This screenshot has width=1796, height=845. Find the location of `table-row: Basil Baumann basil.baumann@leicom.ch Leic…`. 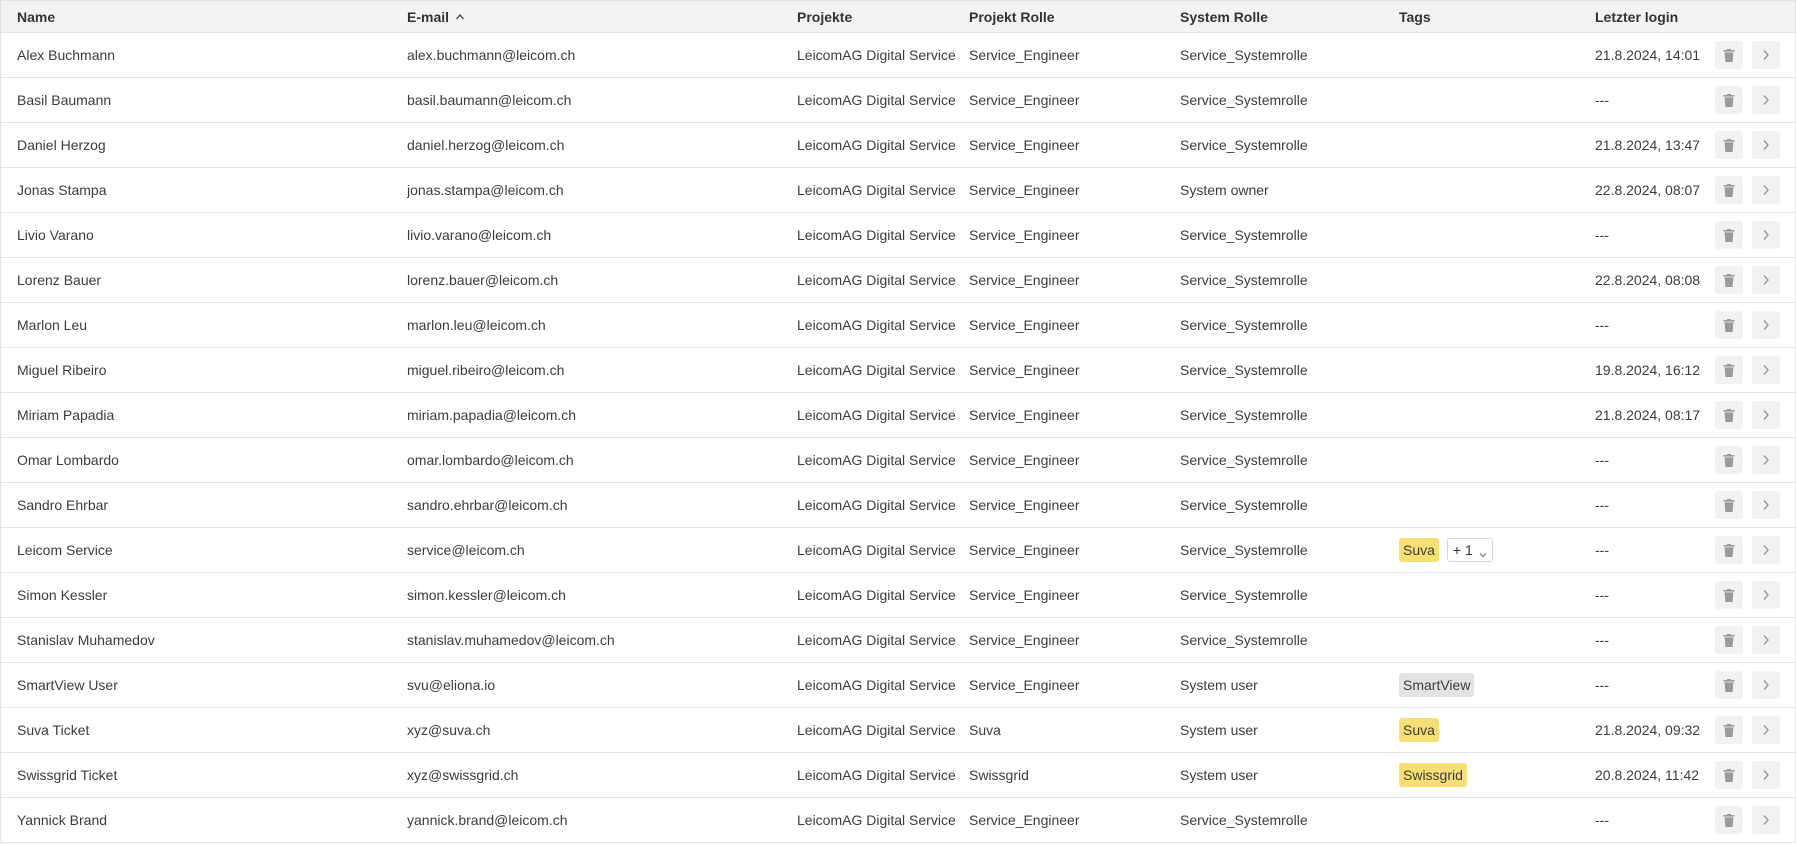

table-row: Basil Baumann basil.baumann@leicom.ch Leic… is located at coordinates (898, 100).